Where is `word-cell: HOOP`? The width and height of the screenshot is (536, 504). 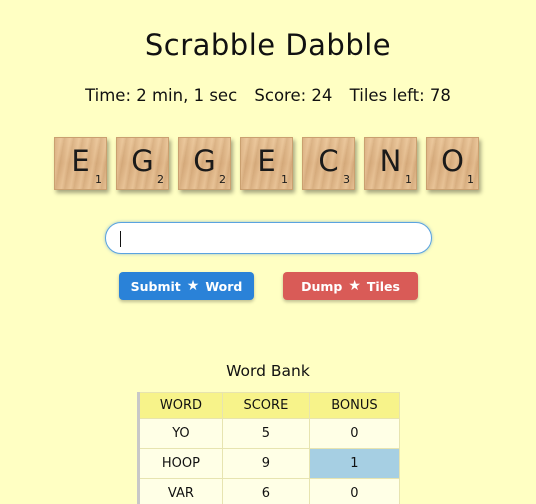
word-cell: HOOP is located at coordinates (180, 463).